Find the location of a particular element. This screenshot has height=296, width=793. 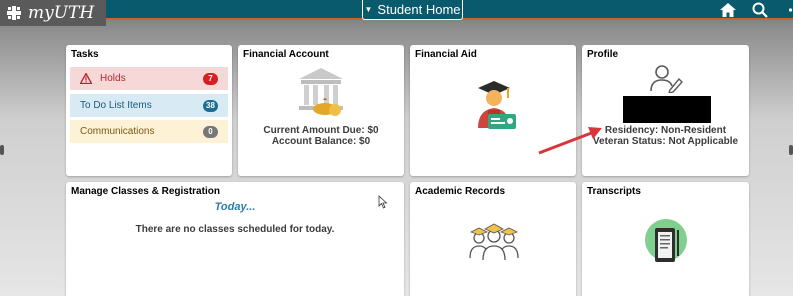

task-holds-label: Holds is located at coordinates (113, 78).